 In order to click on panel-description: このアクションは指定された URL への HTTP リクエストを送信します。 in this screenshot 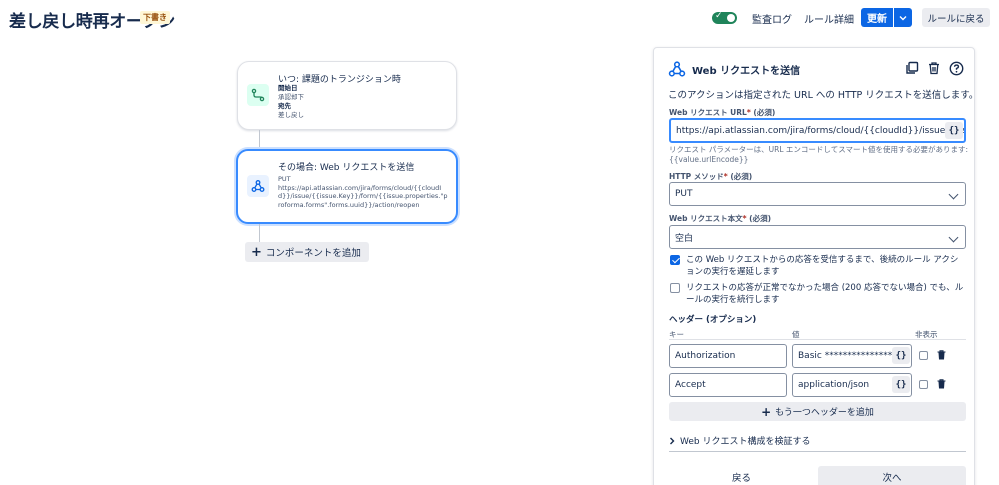, I will do `click(823, 95)`.